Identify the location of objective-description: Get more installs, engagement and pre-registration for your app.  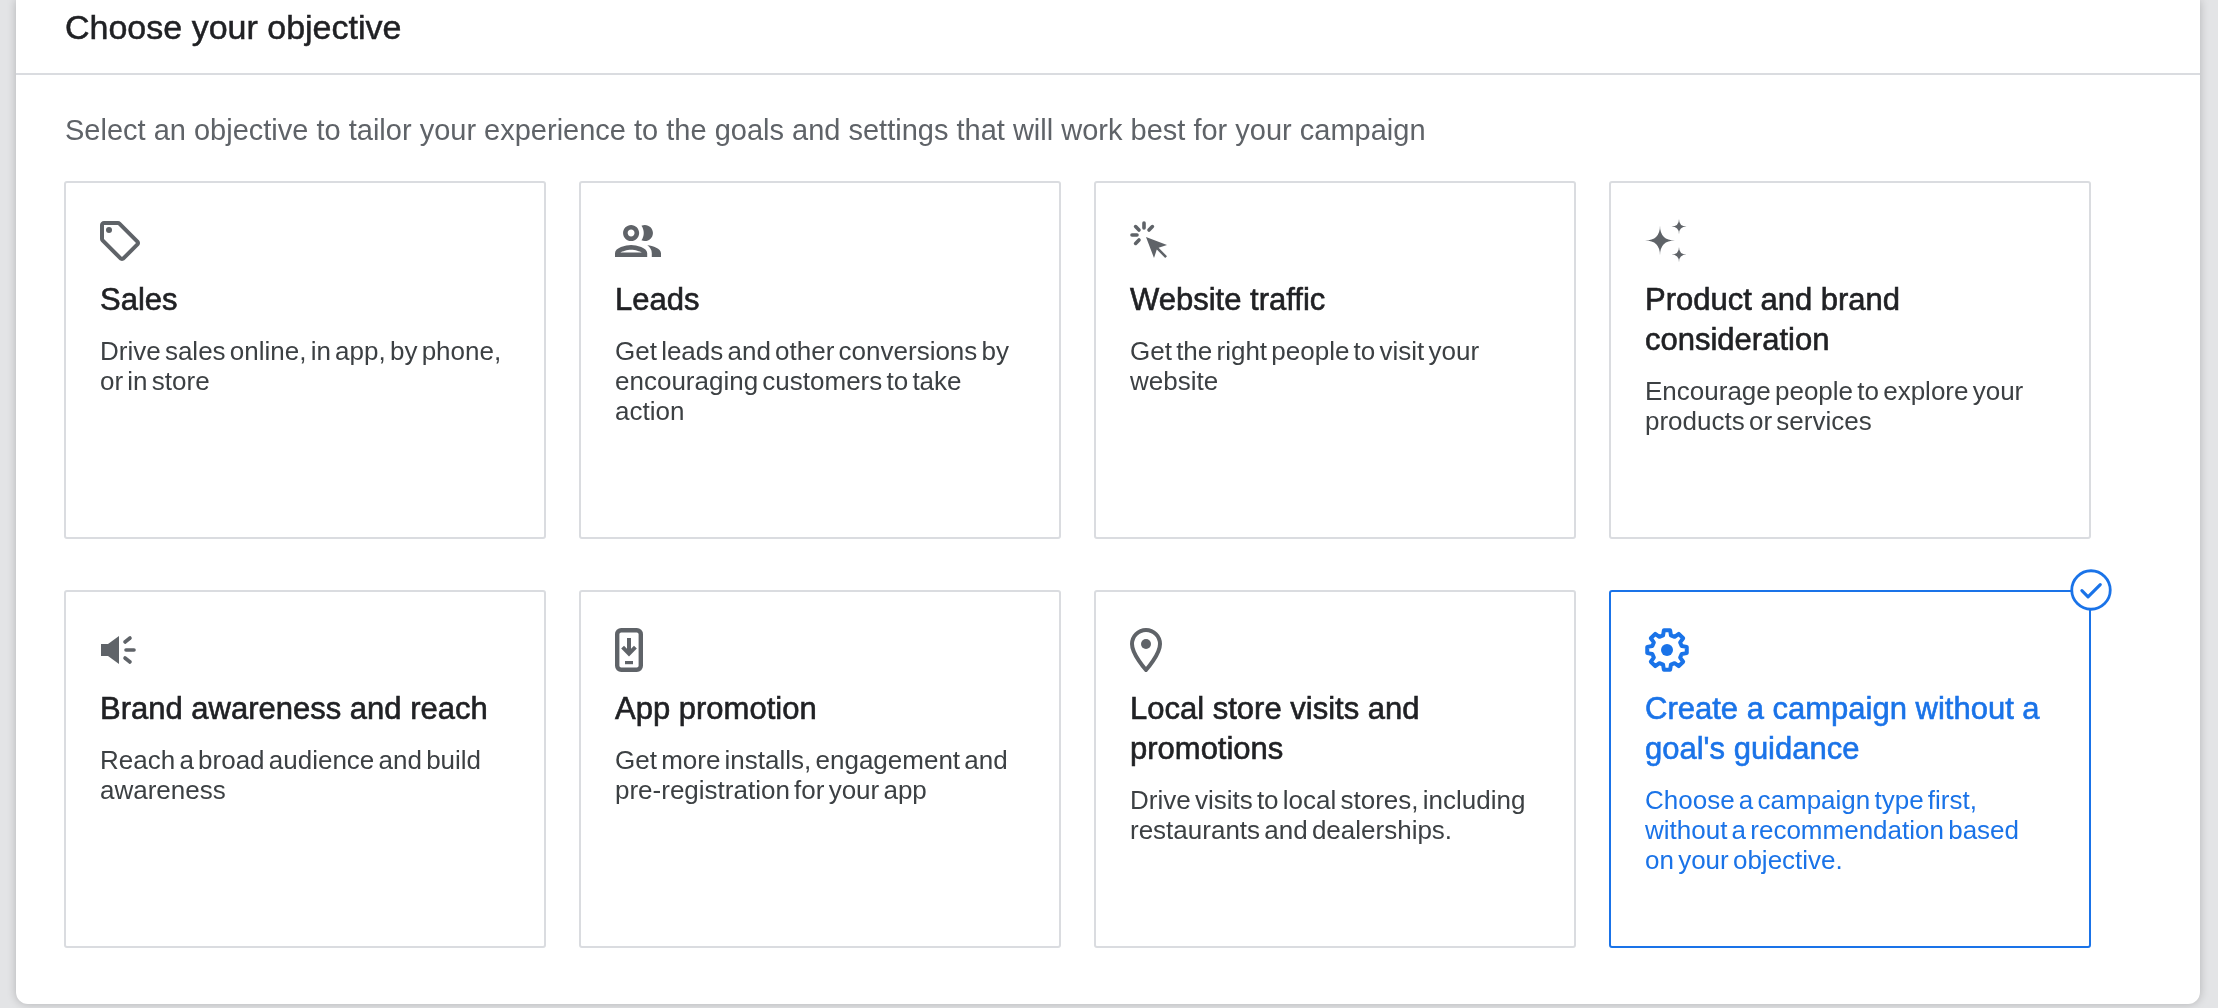
(812, 775).